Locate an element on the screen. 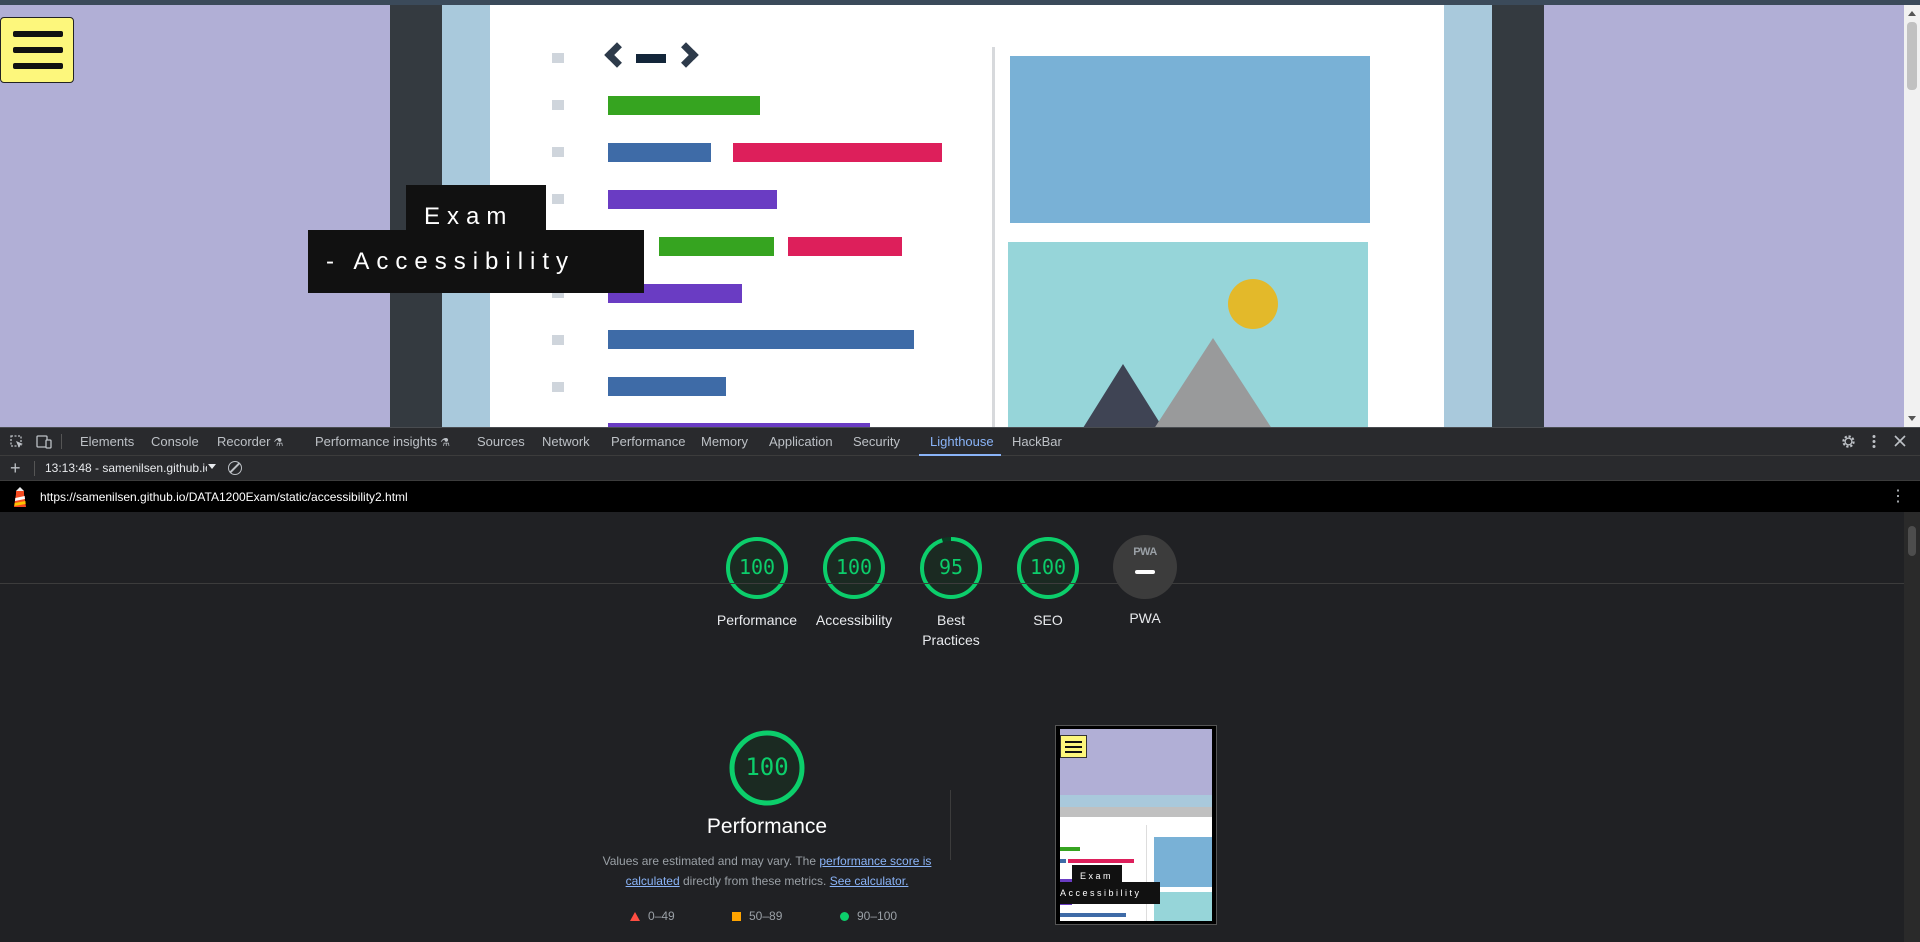 This screenshot has height=942, width=1920. thumbnail-content: Exam Accessibility is located at coordinates (1136, 825).